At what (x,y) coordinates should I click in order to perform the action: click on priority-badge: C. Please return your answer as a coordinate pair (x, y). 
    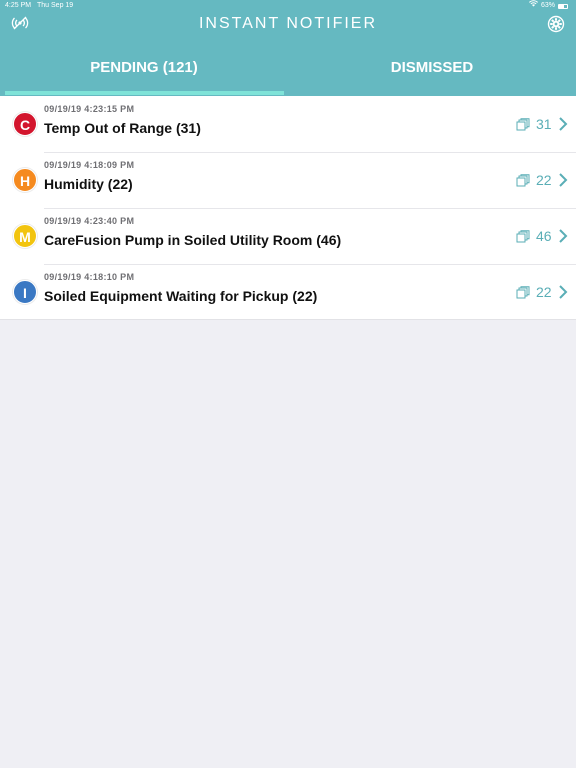
    Looking at the image, I should click on (25, 124).